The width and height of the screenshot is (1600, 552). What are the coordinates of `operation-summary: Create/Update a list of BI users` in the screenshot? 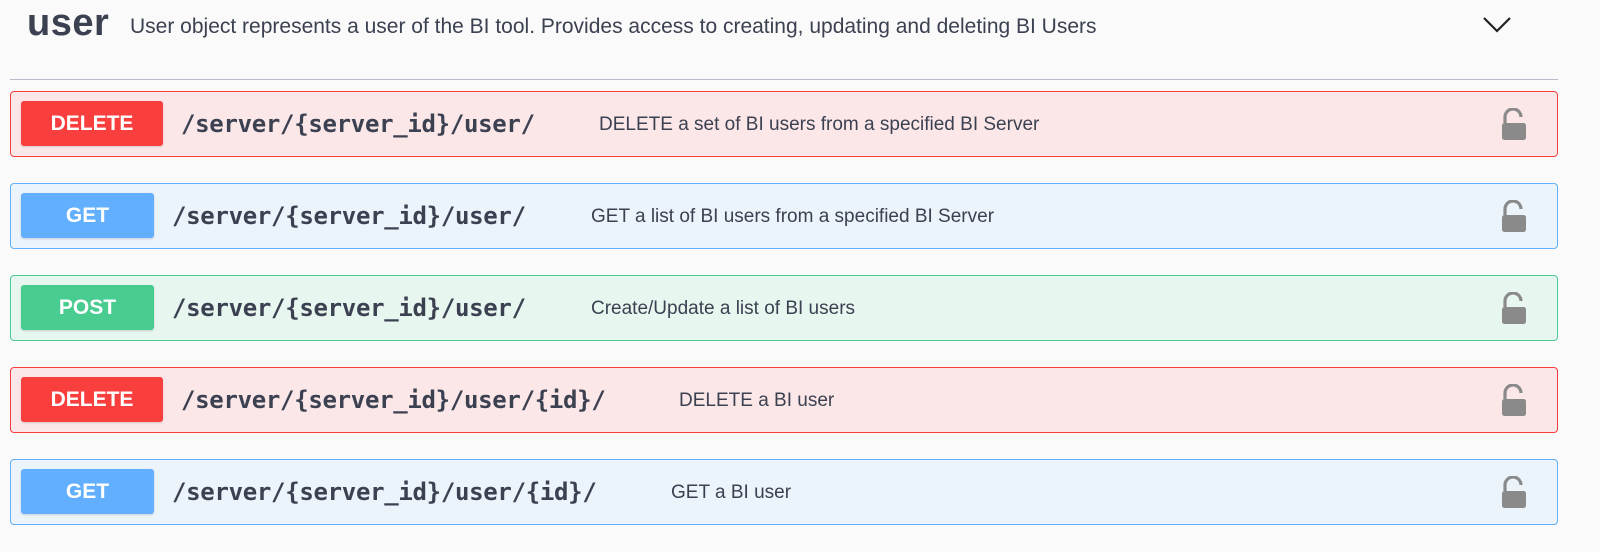 It's located at (723, 308).